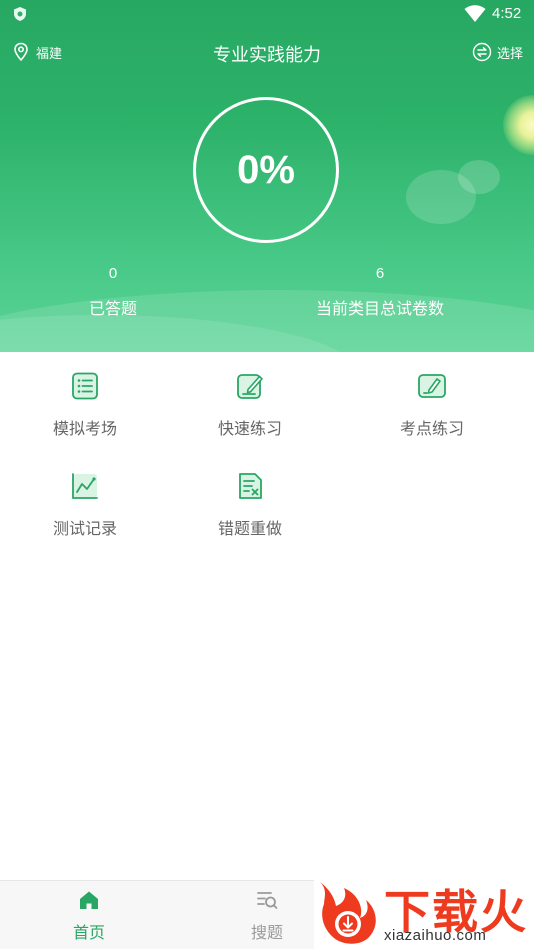  I want to click on menu-topic-practice: 考点练习, so click(432, 405).